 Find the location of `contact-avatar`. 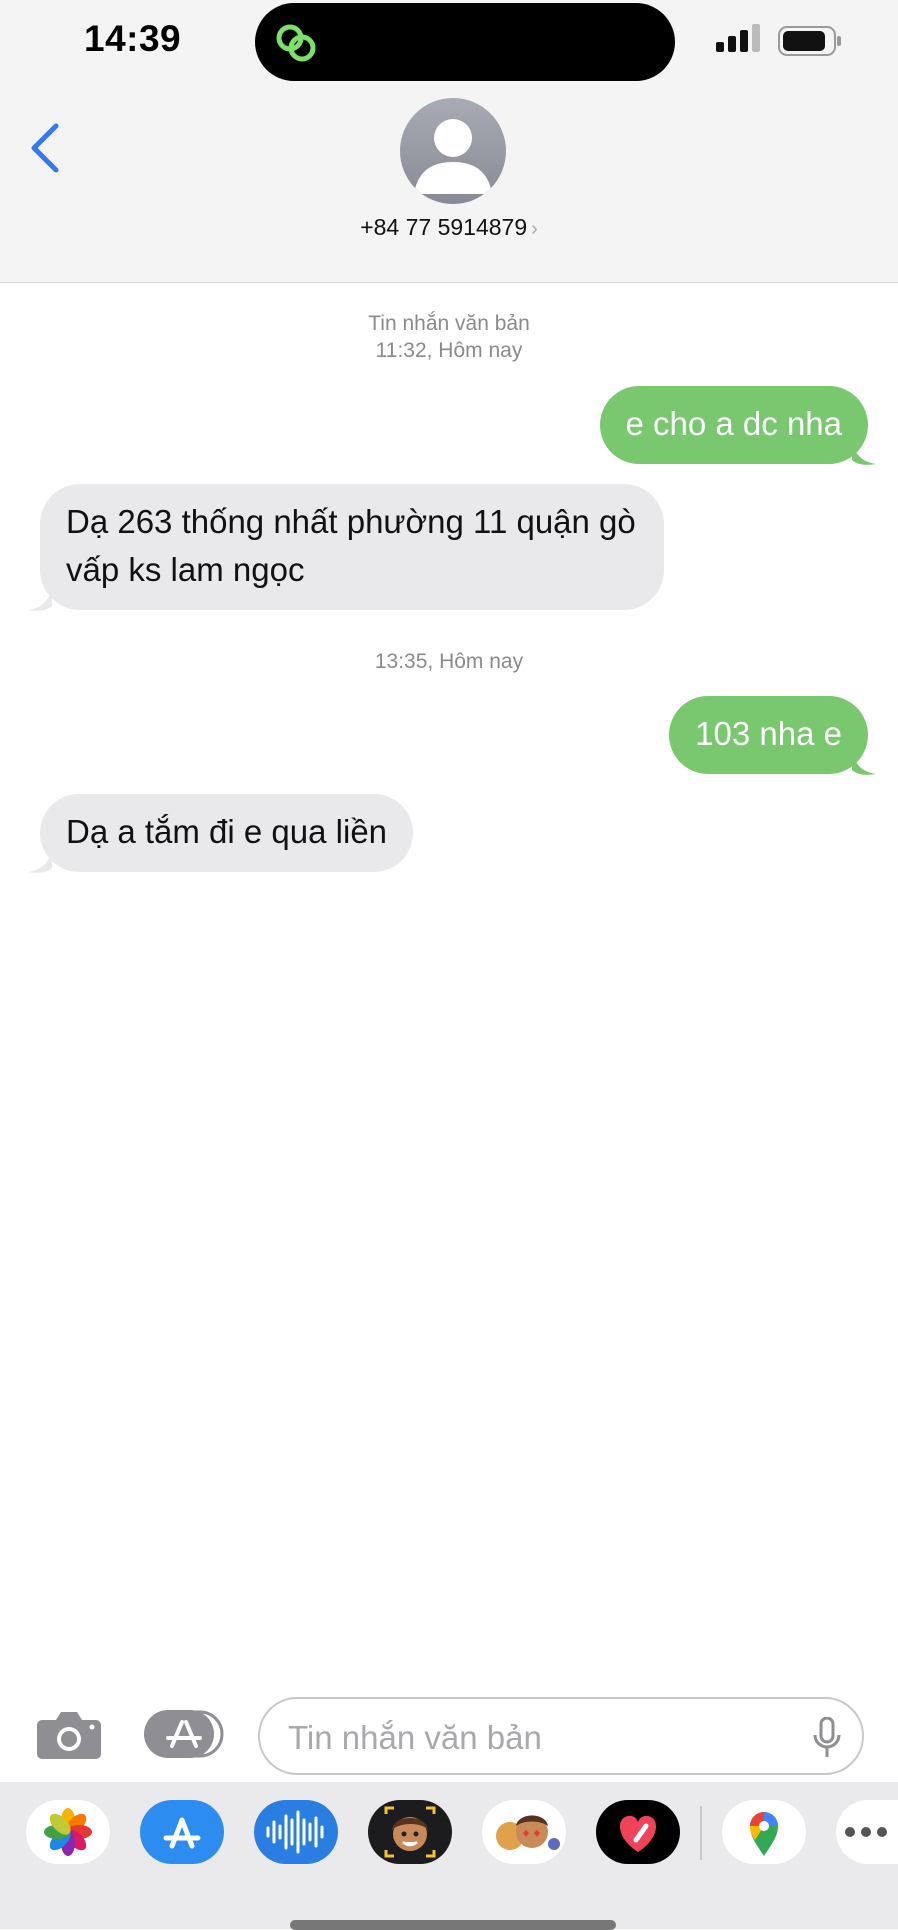

contact-avatar is located at coordinates (453, 151).